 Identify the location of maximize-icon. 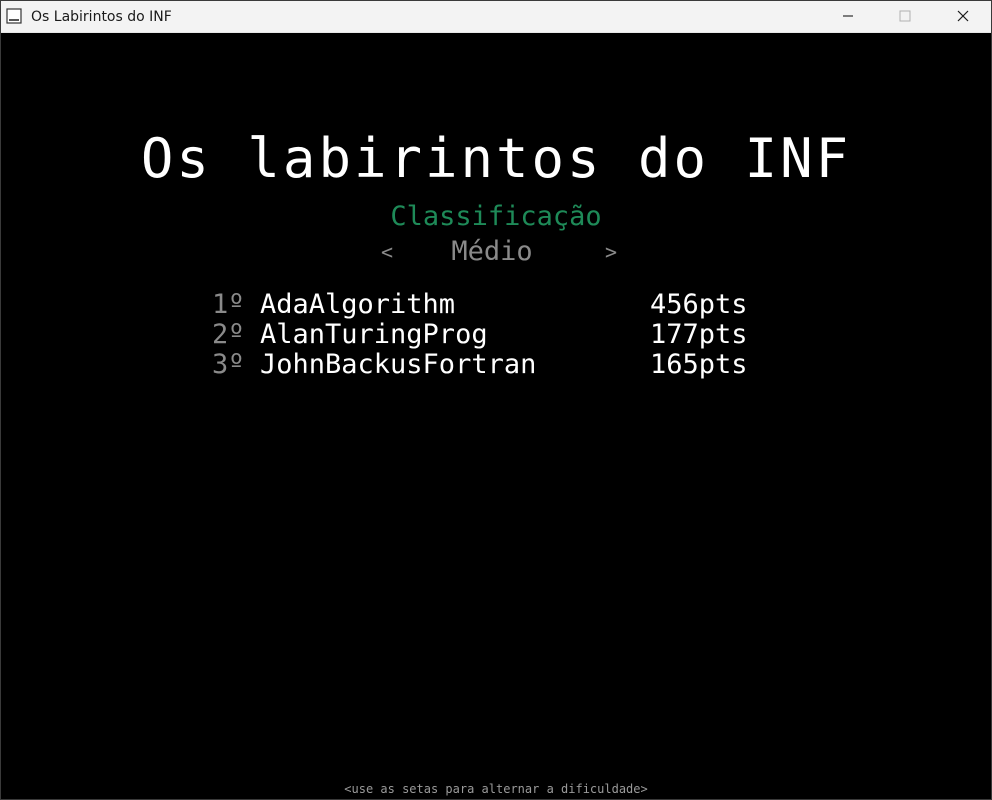
(905, 16).